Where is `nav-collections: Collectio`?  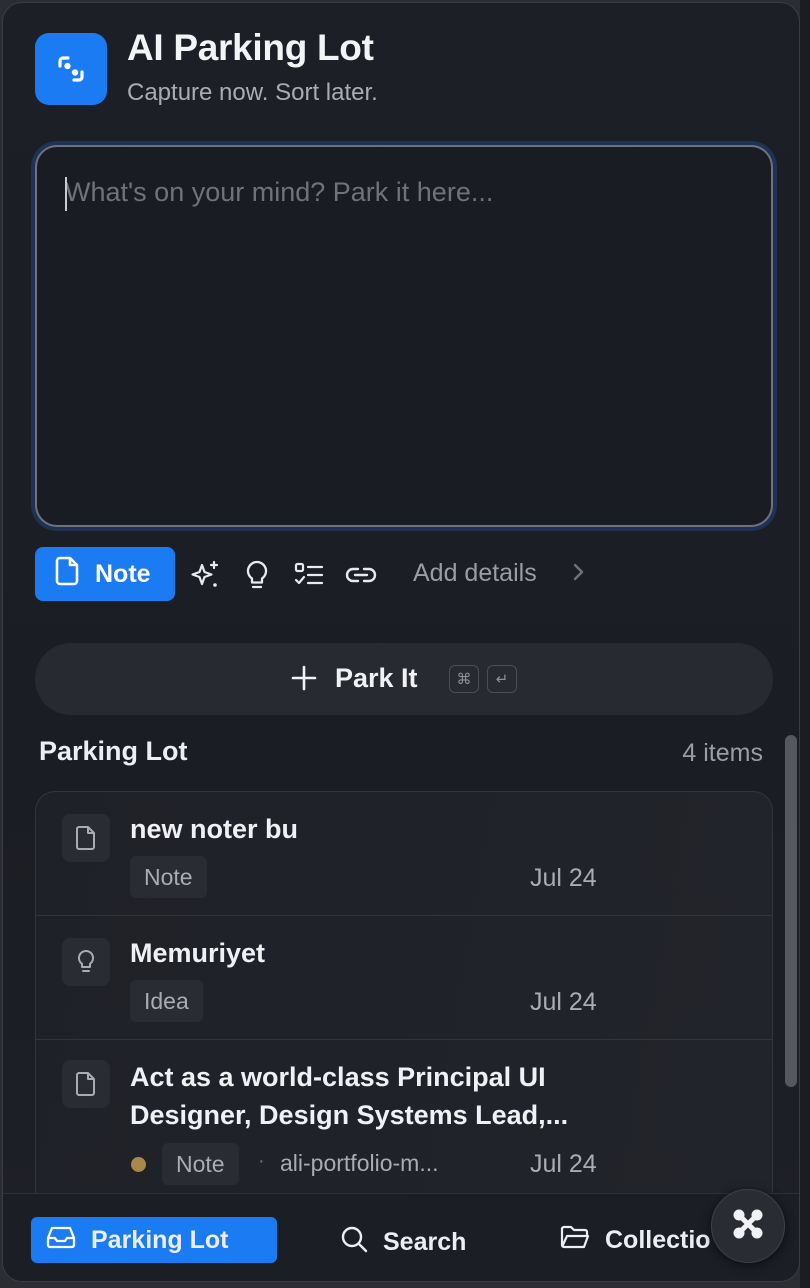 nav-collections: Collectio is located at coordinates (635, 1240).